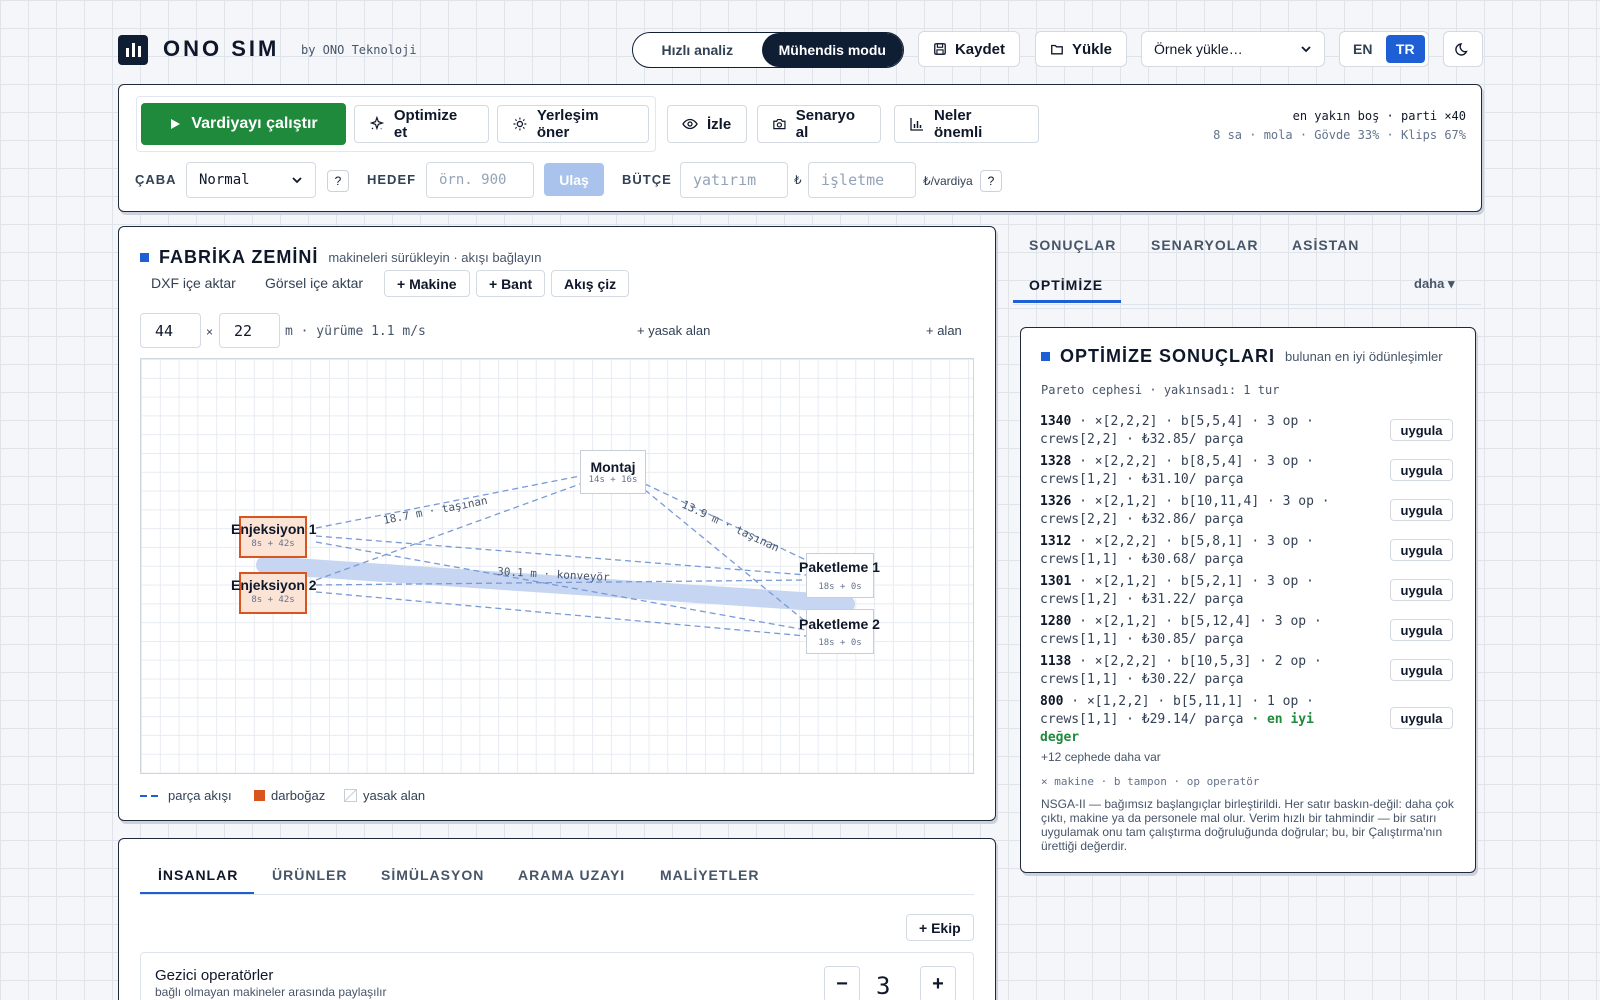 Image resolution: width=1600 pixels, height=1000 pixels. Describe the element at coordinates (1142, 679) in the screenshot. I see `row-detail: crews[1,1] · ₺30.22/ parça` at that location.